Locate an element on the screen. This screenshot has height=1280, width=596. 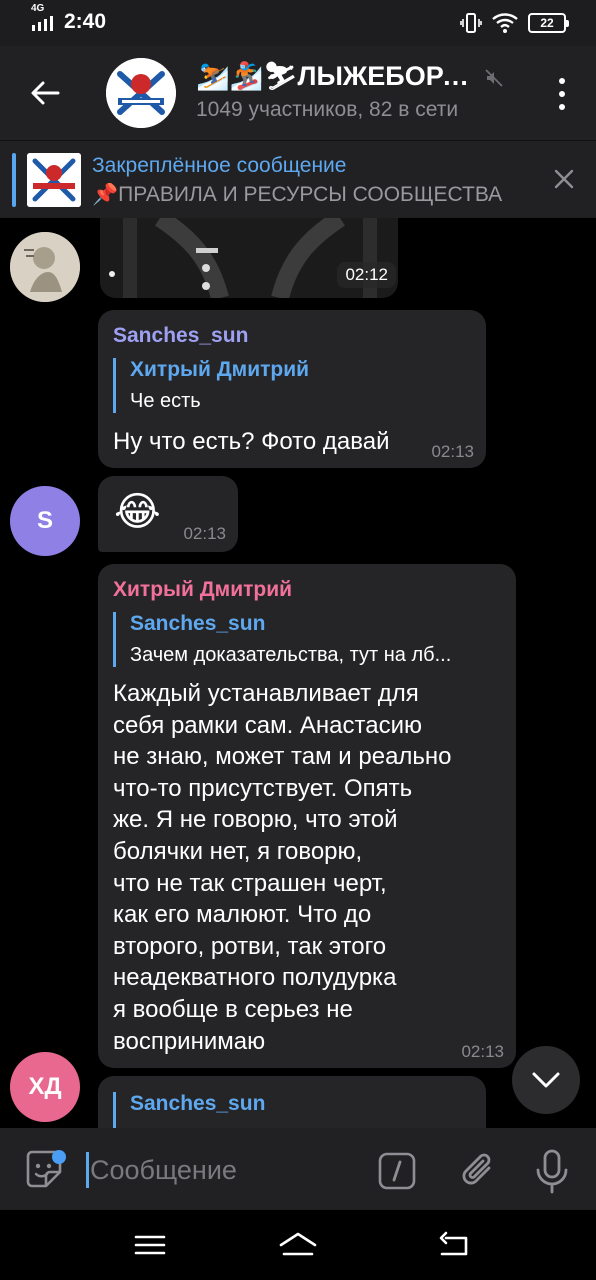
status-time: 2:40 is located at coordinates (85, 21).